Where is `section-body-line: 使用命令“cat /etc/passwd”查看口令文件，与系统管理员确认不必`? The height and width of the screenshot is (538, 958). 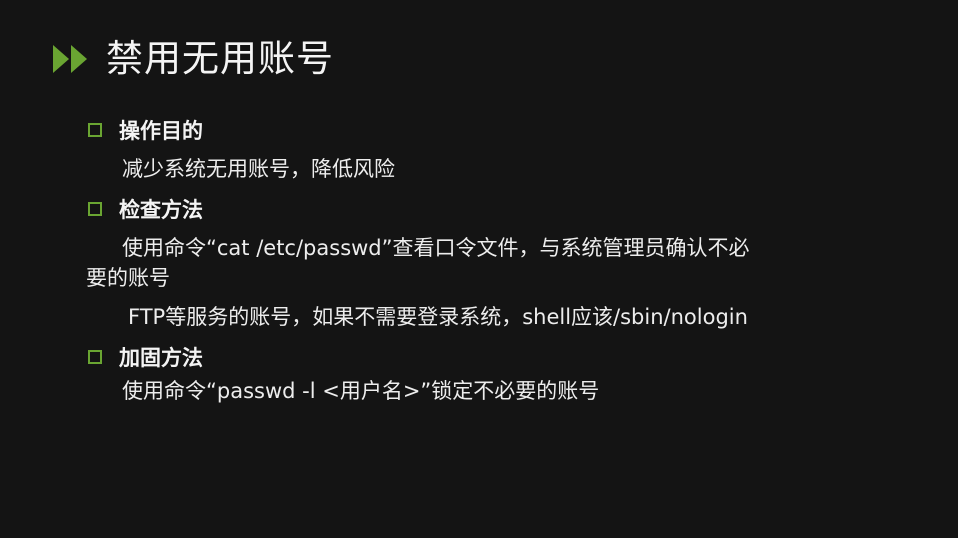
section-body-line: 使用命令“cat /etc/passwd”查看口令文件，与系统管理员确认不必 is located at coordinates (436, 248).